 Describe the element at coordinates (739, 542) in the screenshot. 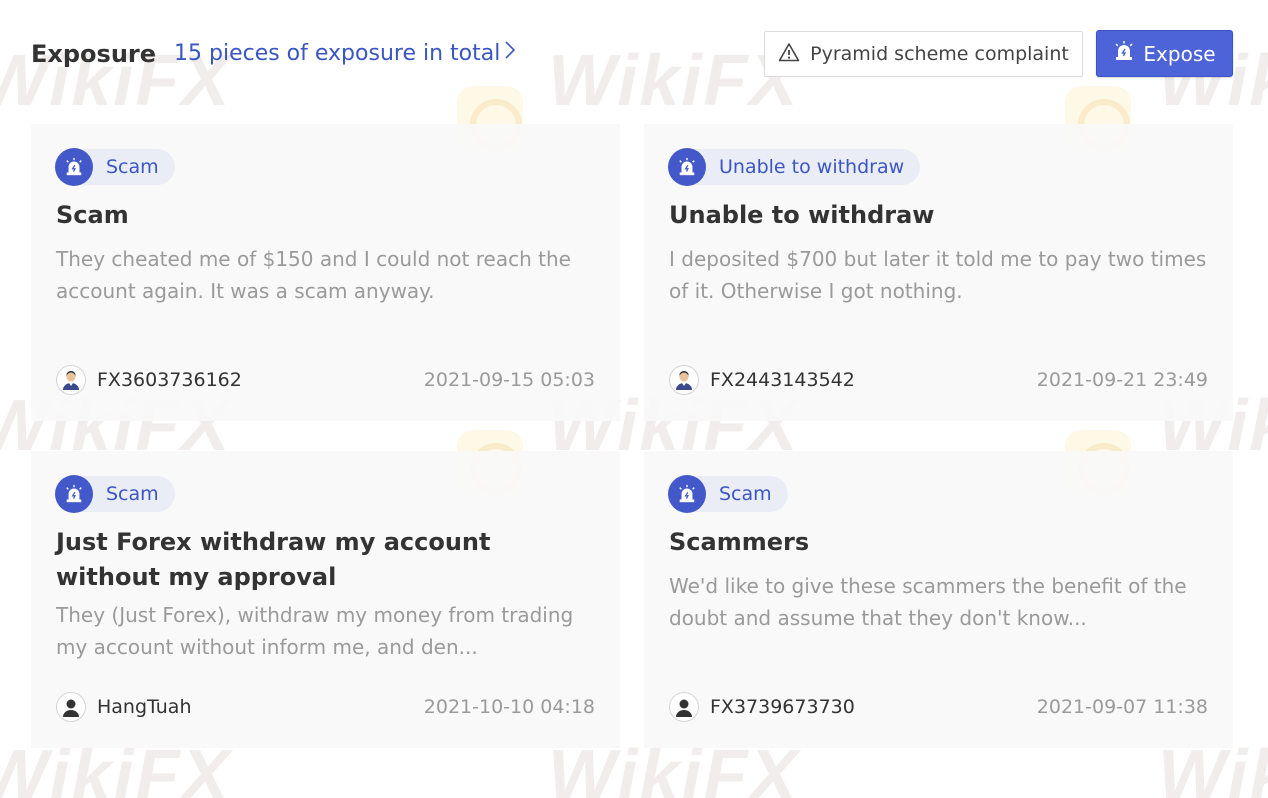

I see `card-title: Scammers` at that location.